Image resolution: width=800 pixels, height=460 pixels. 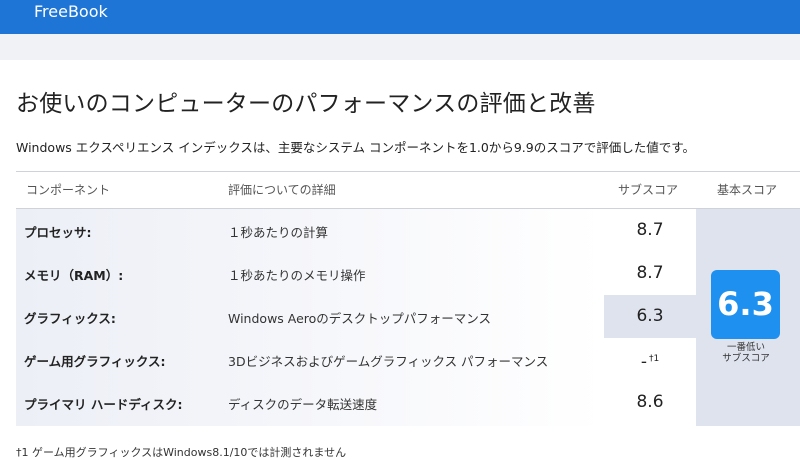 What do you see at coordinates (654, 359) in the screenshot?
I see `footnote-marker: †1` at bounding box center [654, 359].